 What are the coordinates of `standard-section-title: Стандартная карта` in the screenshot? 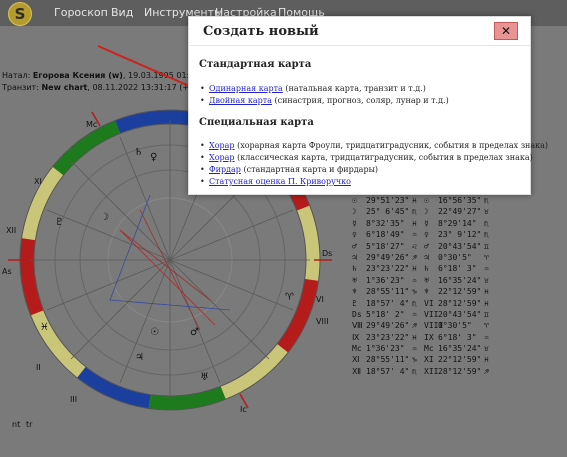 It's located at (255, 64).